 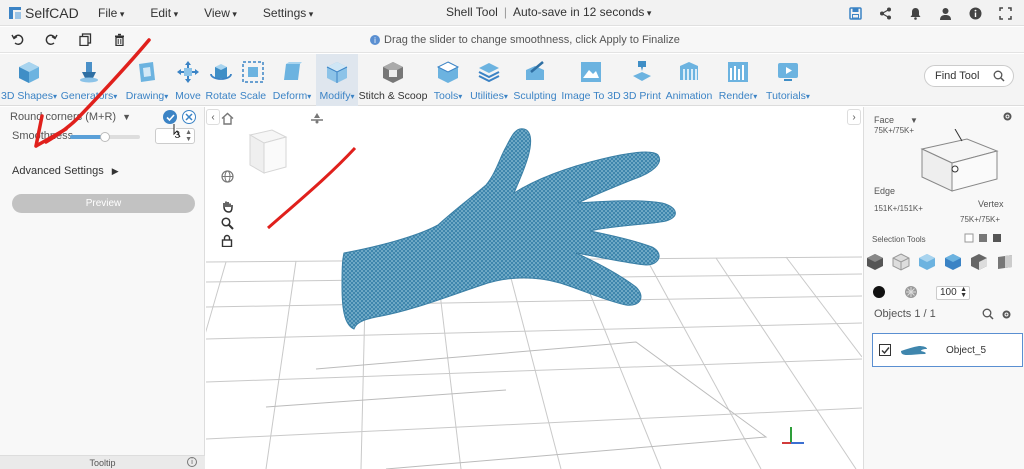 I want to click on caret-down-icon: ▼, so click(x=126, y=117).